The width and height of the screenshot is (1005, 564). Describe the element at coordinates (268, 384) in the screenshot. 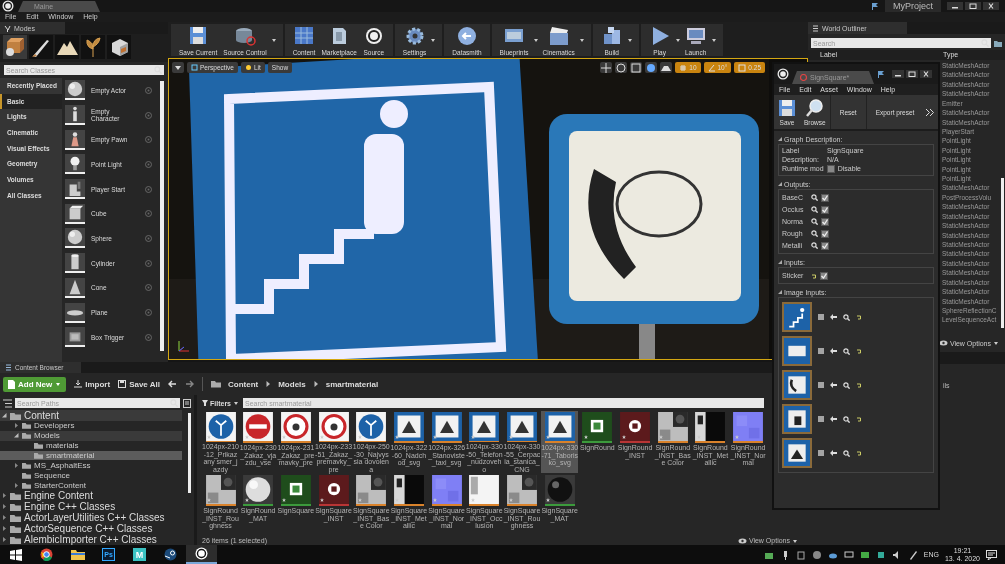

I see `chevron-icon` at that location.